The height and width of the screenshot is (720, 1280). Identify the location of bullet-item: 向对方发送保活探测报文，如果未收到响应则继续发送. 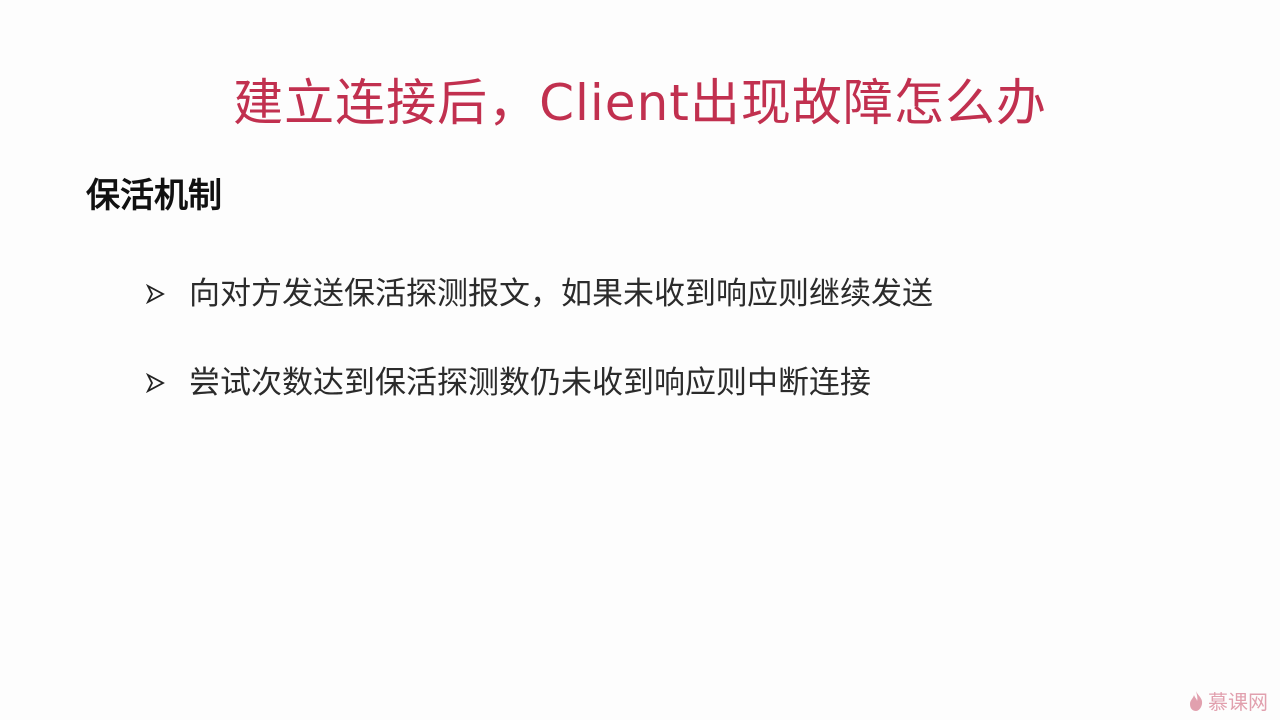
(538, 294).